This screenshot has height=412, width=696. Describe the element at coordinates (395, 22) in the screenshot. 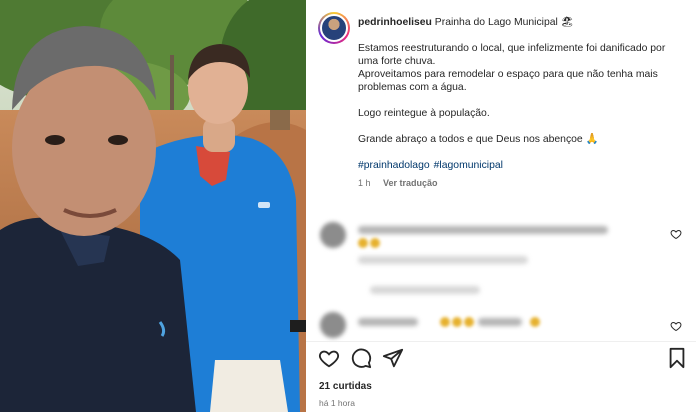

I see `username-link: pedrinhoeliseu` at that location.